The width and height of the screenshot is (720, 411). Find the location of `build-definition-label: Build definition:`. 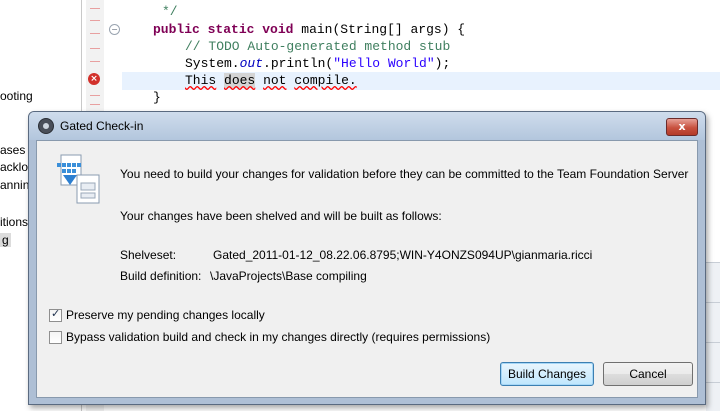

build-definition-label: Build definition: is located at coordinates (161, 276).